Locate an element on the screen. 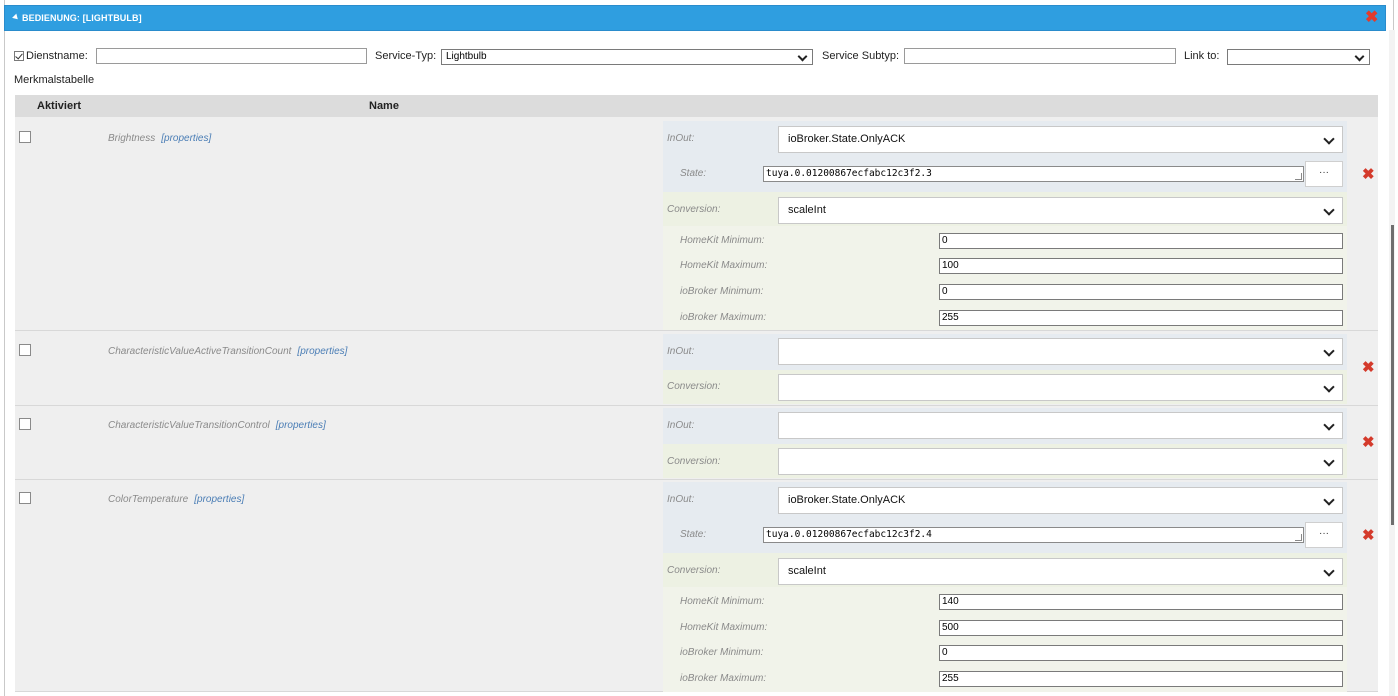  service-typ-label: Service-Typ: is located at coordinates (406, 56).